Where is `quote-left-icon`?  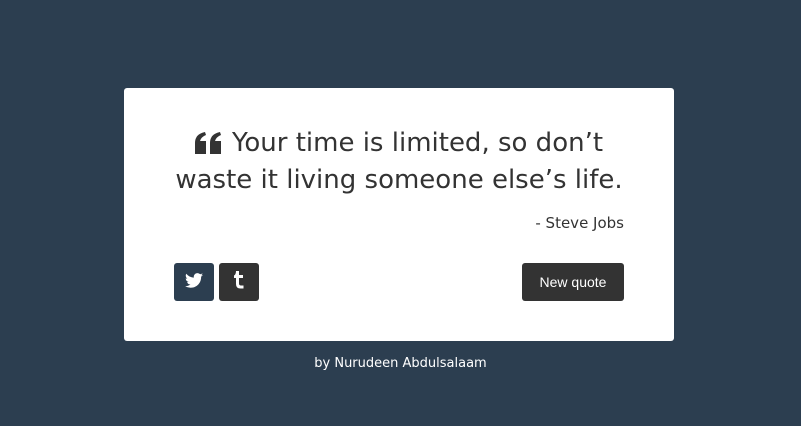
quote-left-icon is located at coordinates (208, 146).